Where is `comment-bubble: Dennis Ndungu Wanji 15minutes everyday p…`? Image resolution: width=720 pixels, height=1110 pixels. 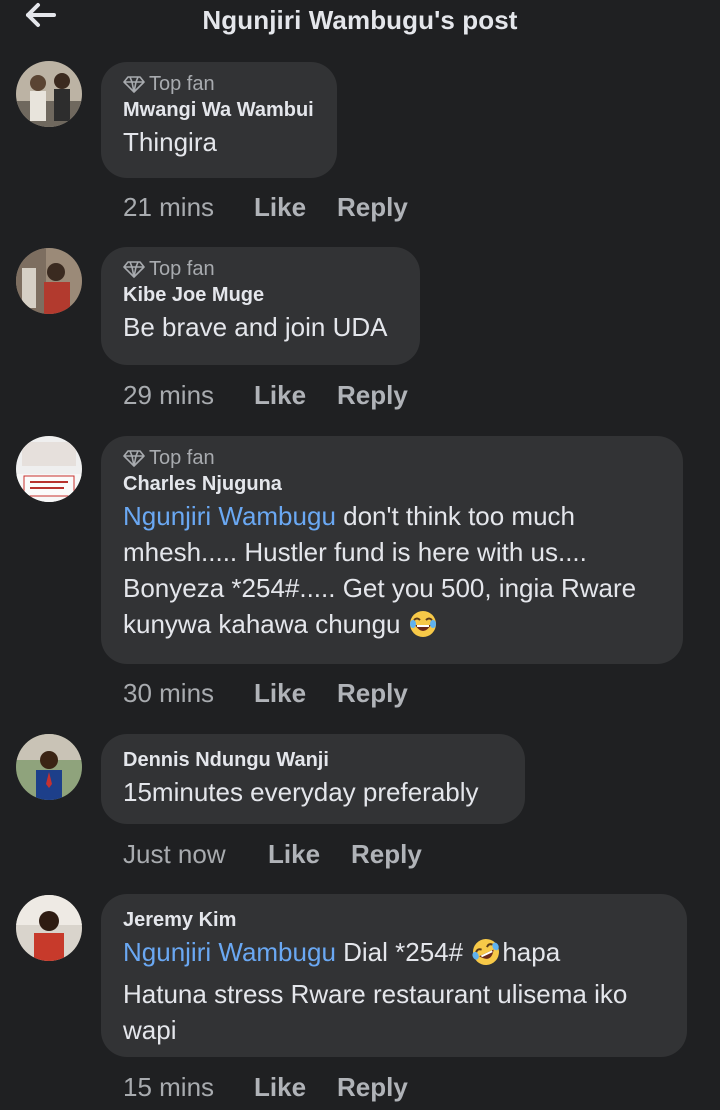 comment-bubble: Dennis Ndungu Wanji 15minutes everyday p… is located at coordinates (313, 779).